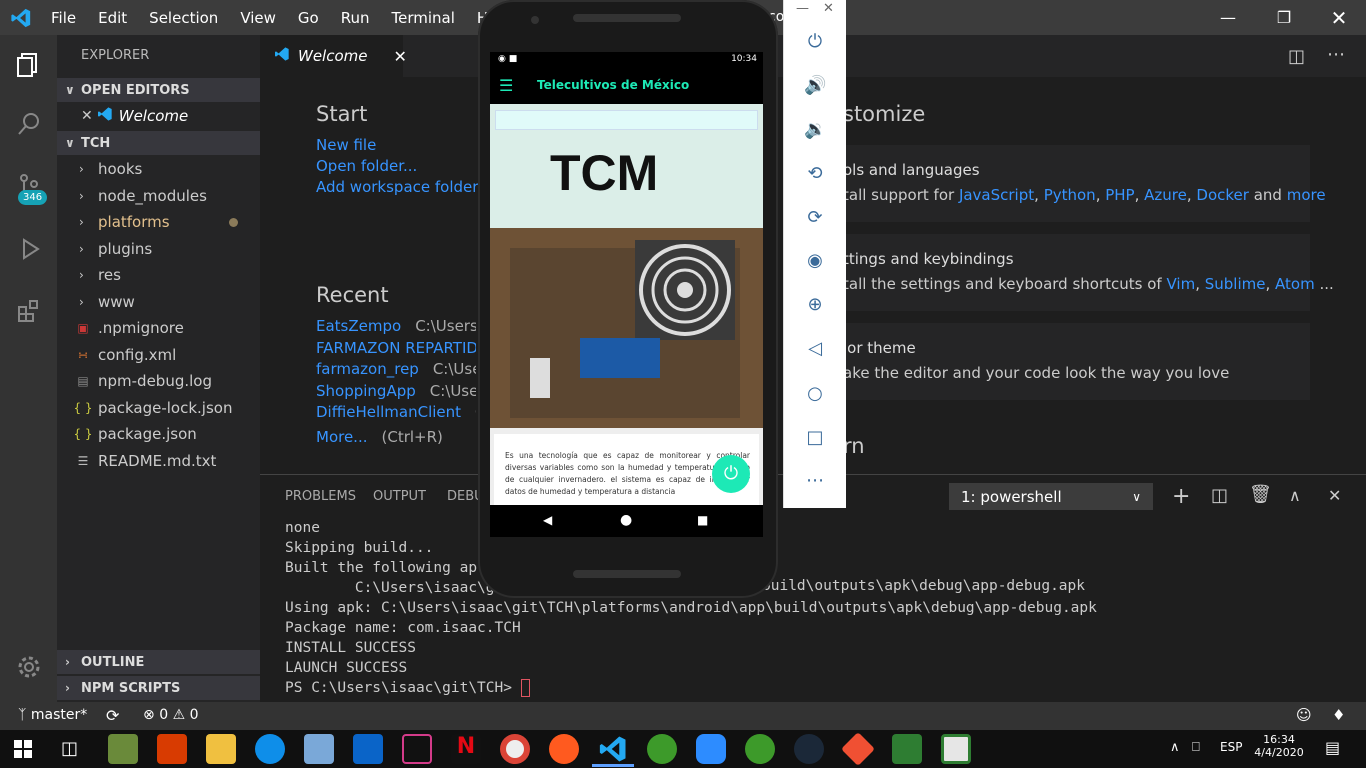  What do you see at coordinates (158, 355) in the screenshot?
I see `tree-item-file: ∺ config.xml` at bounding box center [158, 355].